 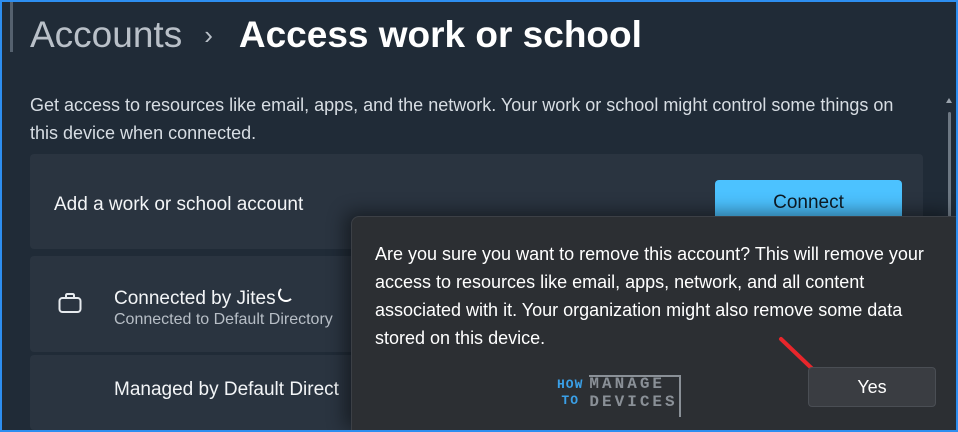 What do you see at coordinates (872, 387) in the screenshot?
I see `yes-button: Yes` at bounding box center [872, 387].